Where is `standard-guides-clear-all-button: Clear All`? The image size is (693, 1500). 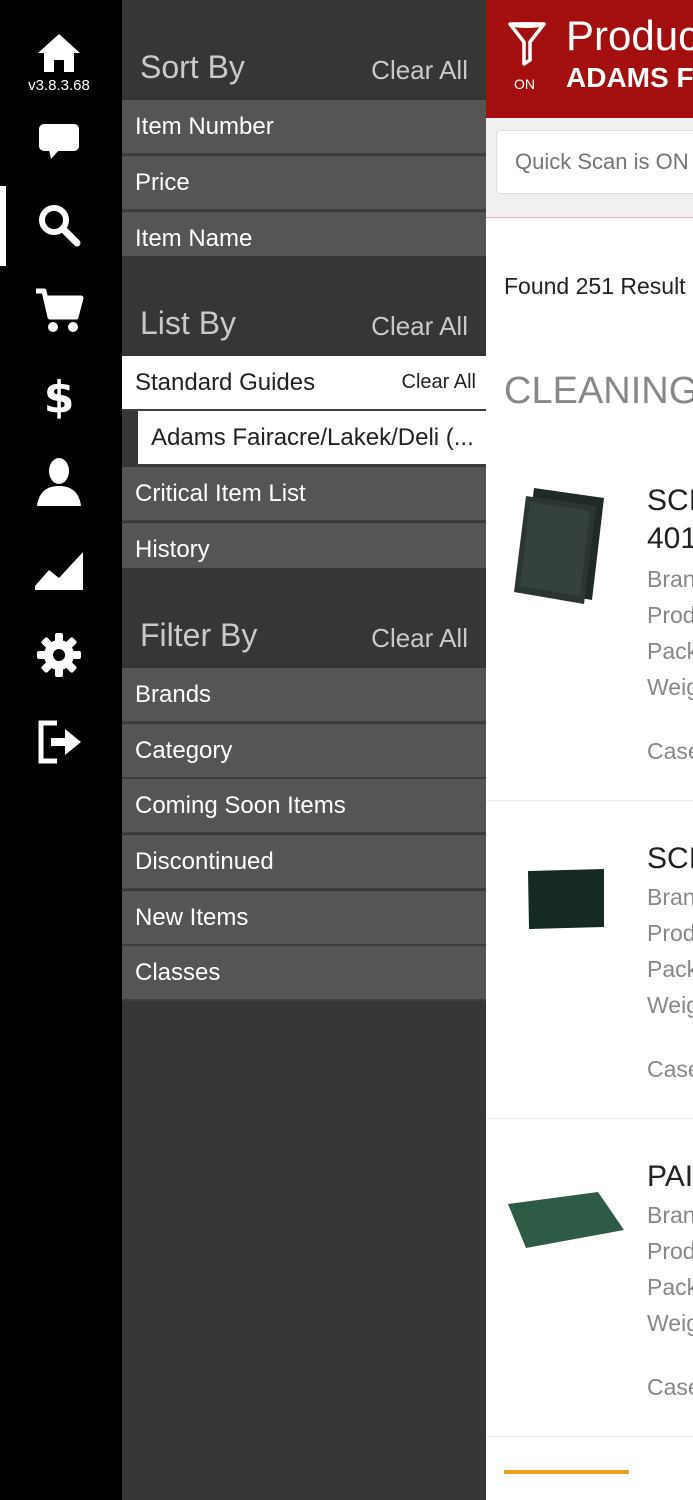
standard-guides-clear-all-button: Clear All is located at coordinates (439, 382).